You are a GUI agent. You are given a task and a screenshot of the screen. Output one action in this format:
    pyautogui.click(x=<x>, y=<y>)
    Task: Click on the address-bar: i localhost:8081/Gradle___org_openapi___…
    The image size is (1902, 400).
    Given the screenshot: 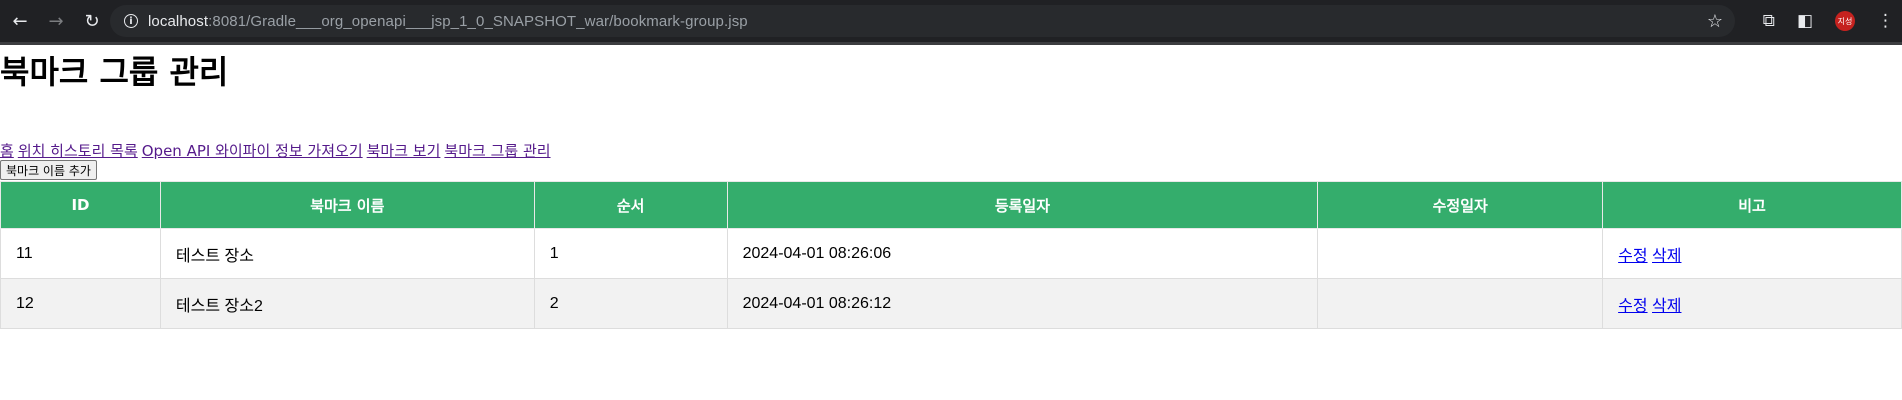 What is the action you would take?
    pyautogui.click(x=922, y=21)
    